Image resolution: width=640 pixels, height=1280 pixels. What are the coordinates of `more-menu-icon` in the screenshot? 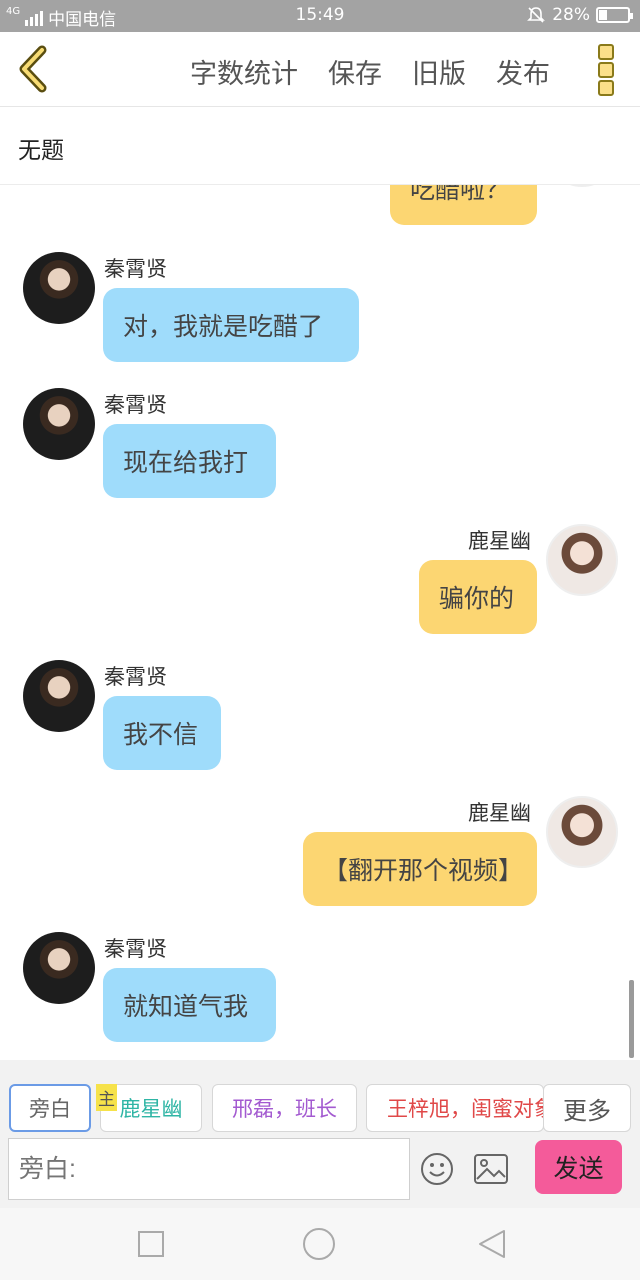 It's located at (606, 70).